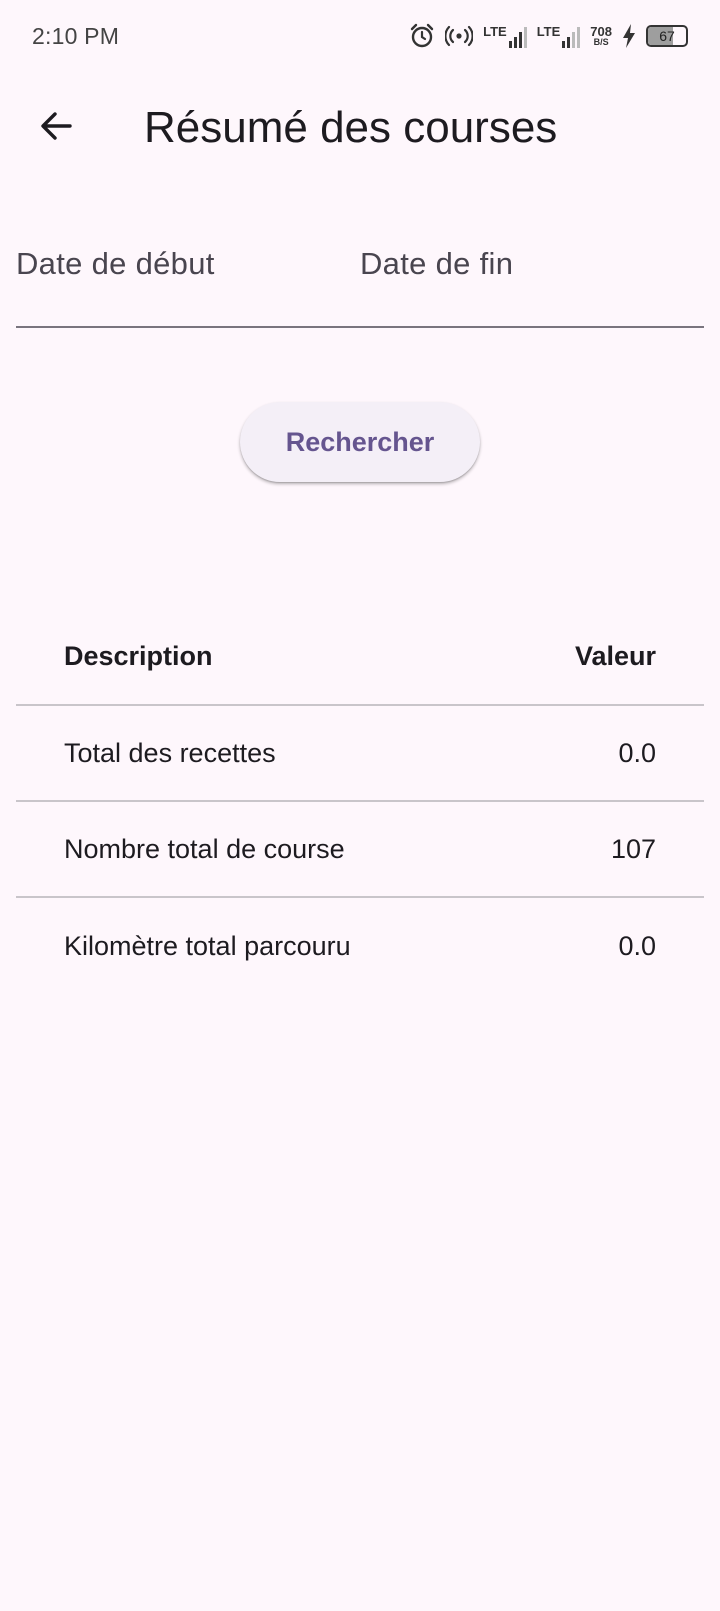 This screenshot has height=1611, width=720. What do you see at coordinates (629, 36) in the screenshot?
I see `charging-icon` at bounding box center [629, 36].